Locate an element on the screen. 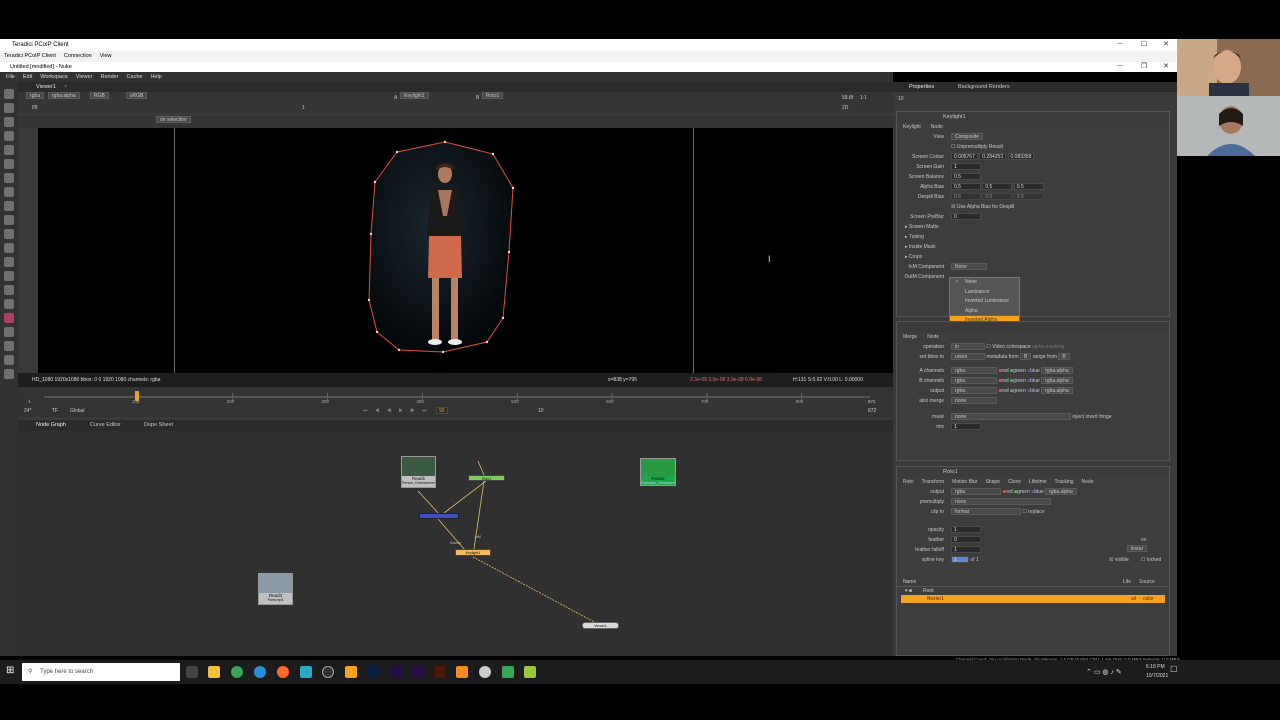  properties-count: 10 is located at coordinates (901, 99).